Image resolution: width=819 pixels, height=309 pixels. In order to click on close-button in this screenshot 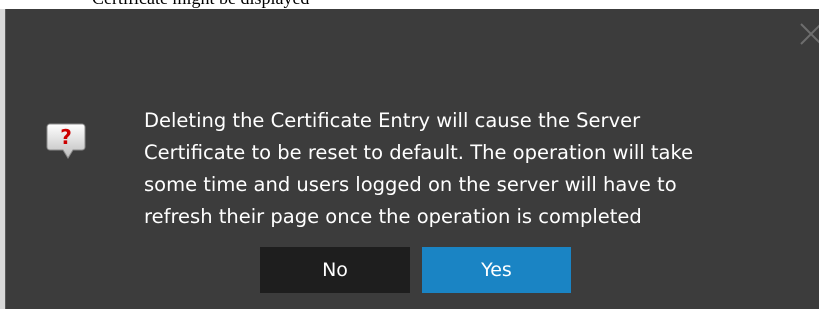, I will do `click(808, 34)`.